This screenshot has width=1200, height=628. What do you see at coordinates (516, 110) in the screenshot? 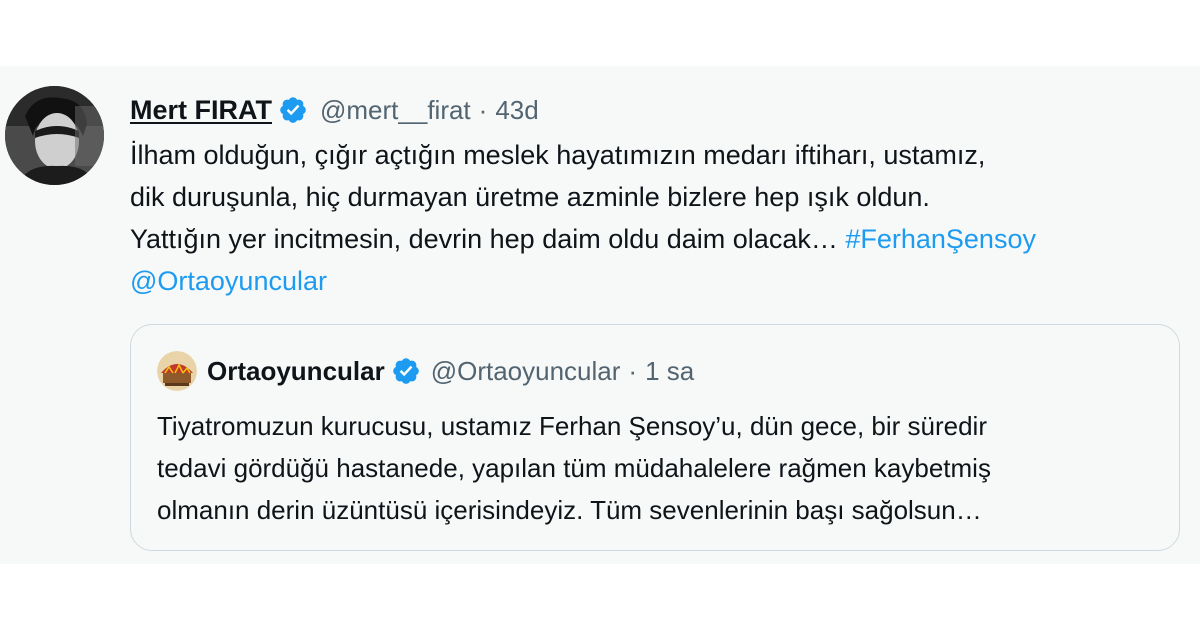
I see `tweet-timestamp: 43d` at bounding box center [516, 110].